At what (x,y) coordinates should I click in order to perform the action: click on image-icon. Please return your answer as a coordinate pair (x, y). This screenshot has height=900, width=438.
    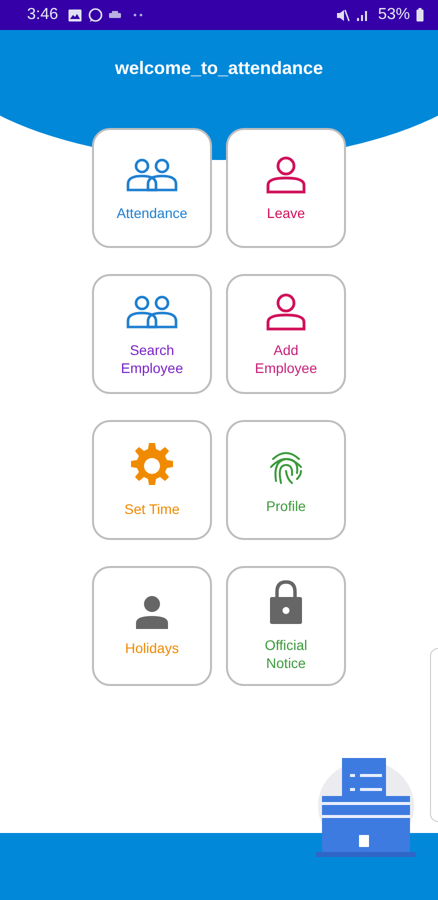
    Looking at the image, I should click on (75, 15).